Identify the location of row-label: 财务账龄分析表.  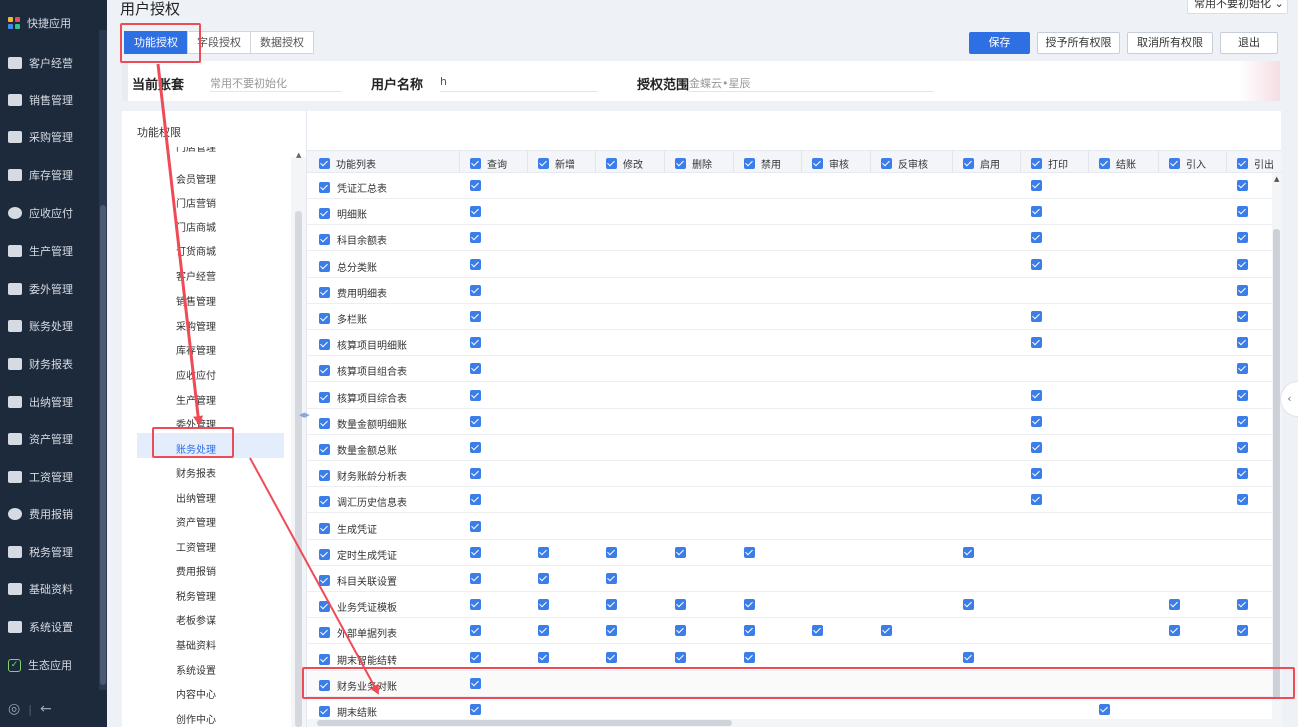
(363, 475).